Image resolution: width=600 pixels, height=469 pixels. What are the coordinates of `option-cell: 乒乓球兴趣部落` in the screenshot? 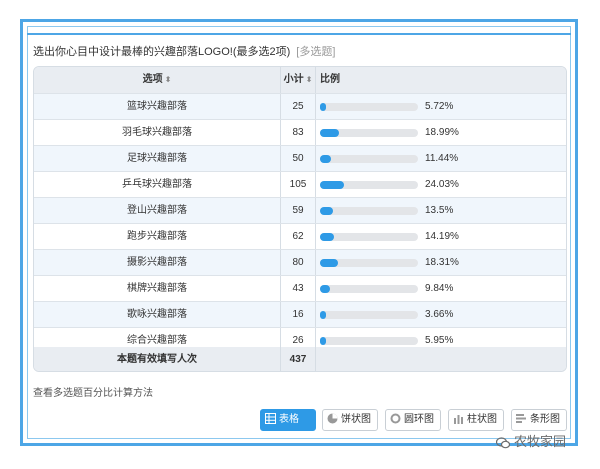 It's located at (157, 184).